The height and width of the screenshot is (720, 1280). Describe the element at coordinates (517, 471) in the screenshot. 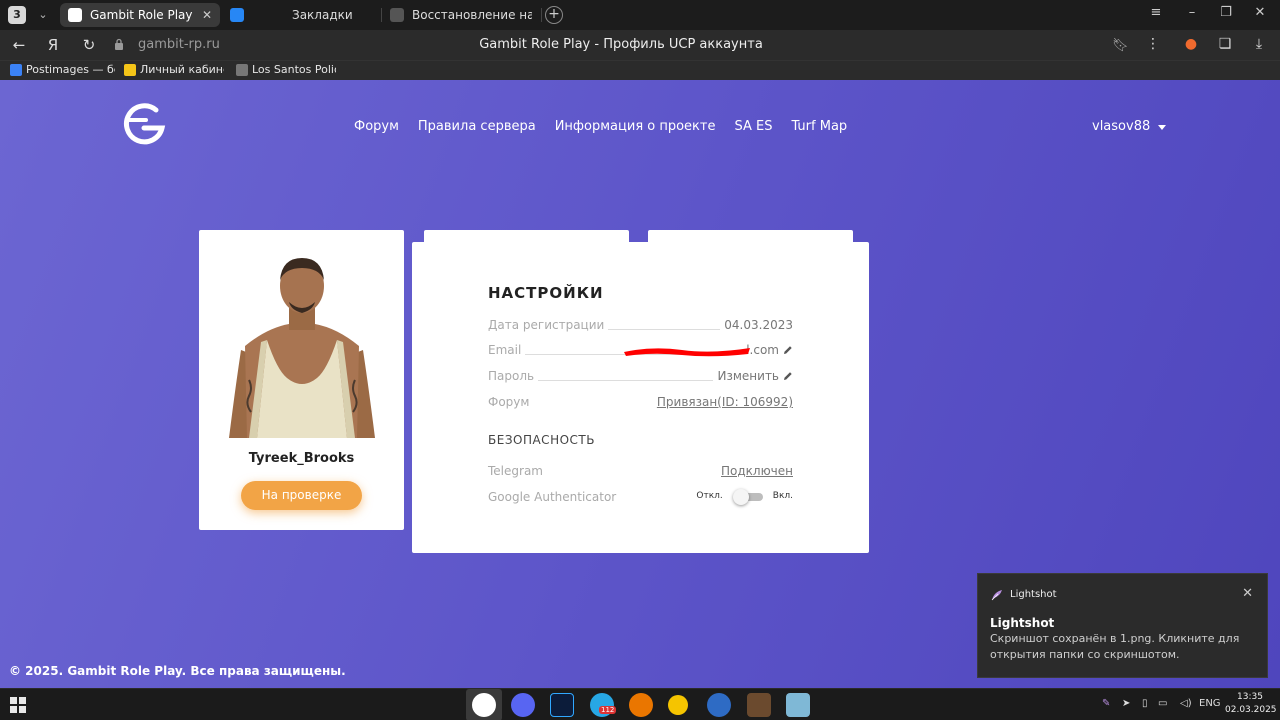

I see `row-label: Telegram` at that location.